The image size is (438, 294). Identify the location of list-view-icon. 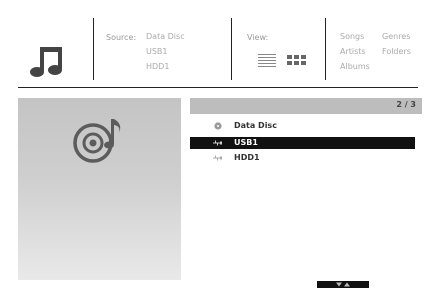
(267, 60).